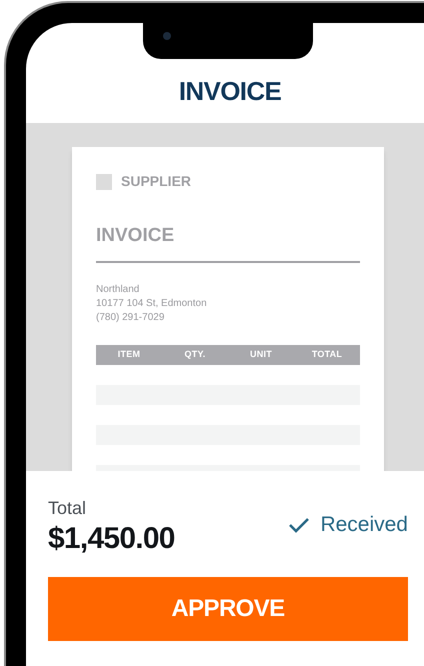  I want to click on address-line: (780) 291-7029, so click(131, 317).